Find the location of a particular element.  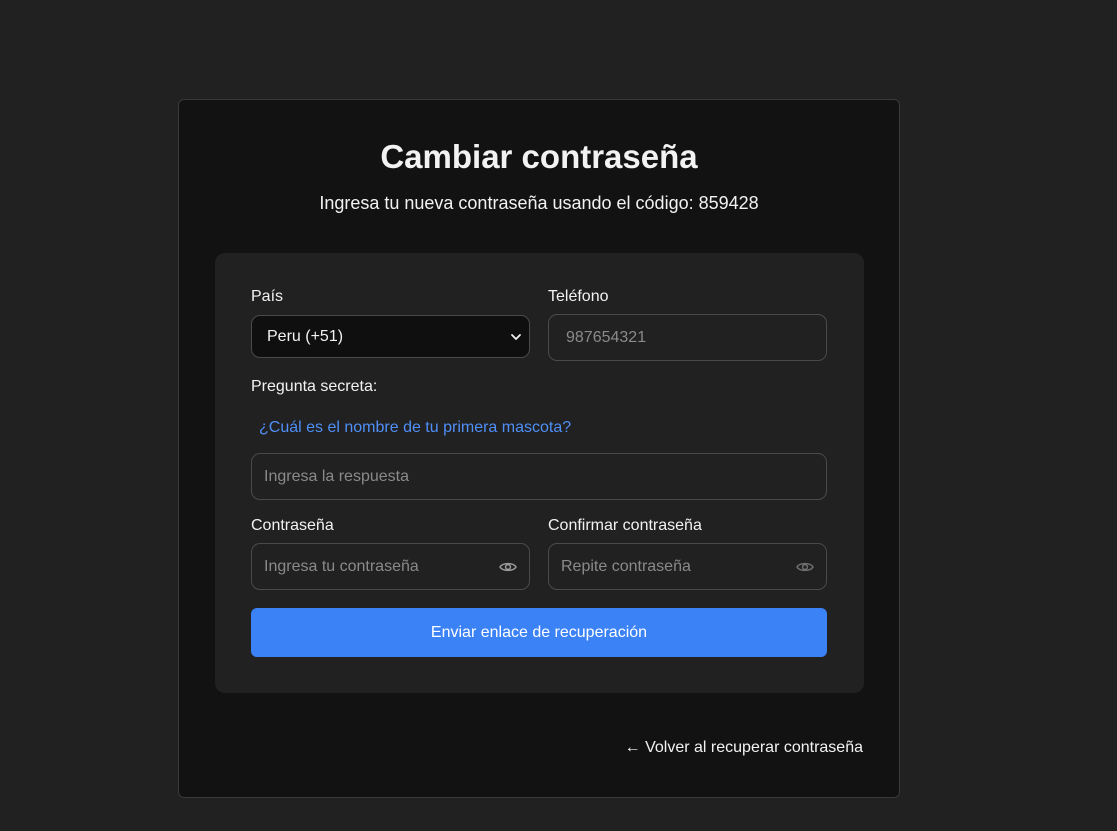

answer-input is located at coordinates (539, 476).